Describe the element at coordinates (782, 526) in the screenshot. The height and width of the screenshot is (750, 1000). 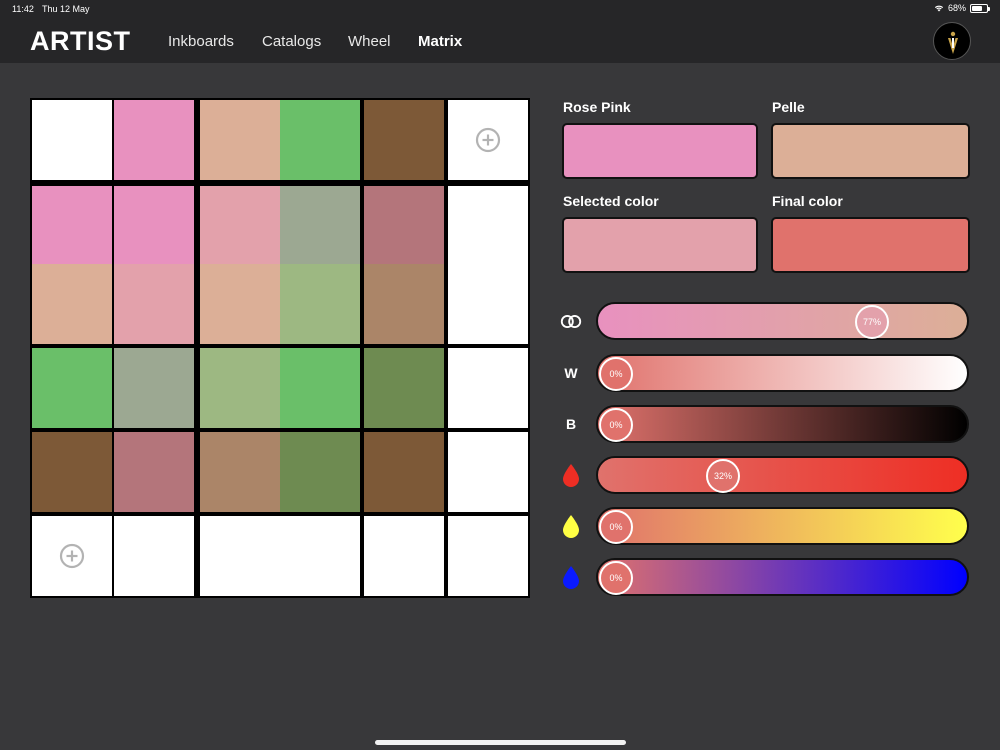
I see `yellow-slider-track: 0%` at that location.